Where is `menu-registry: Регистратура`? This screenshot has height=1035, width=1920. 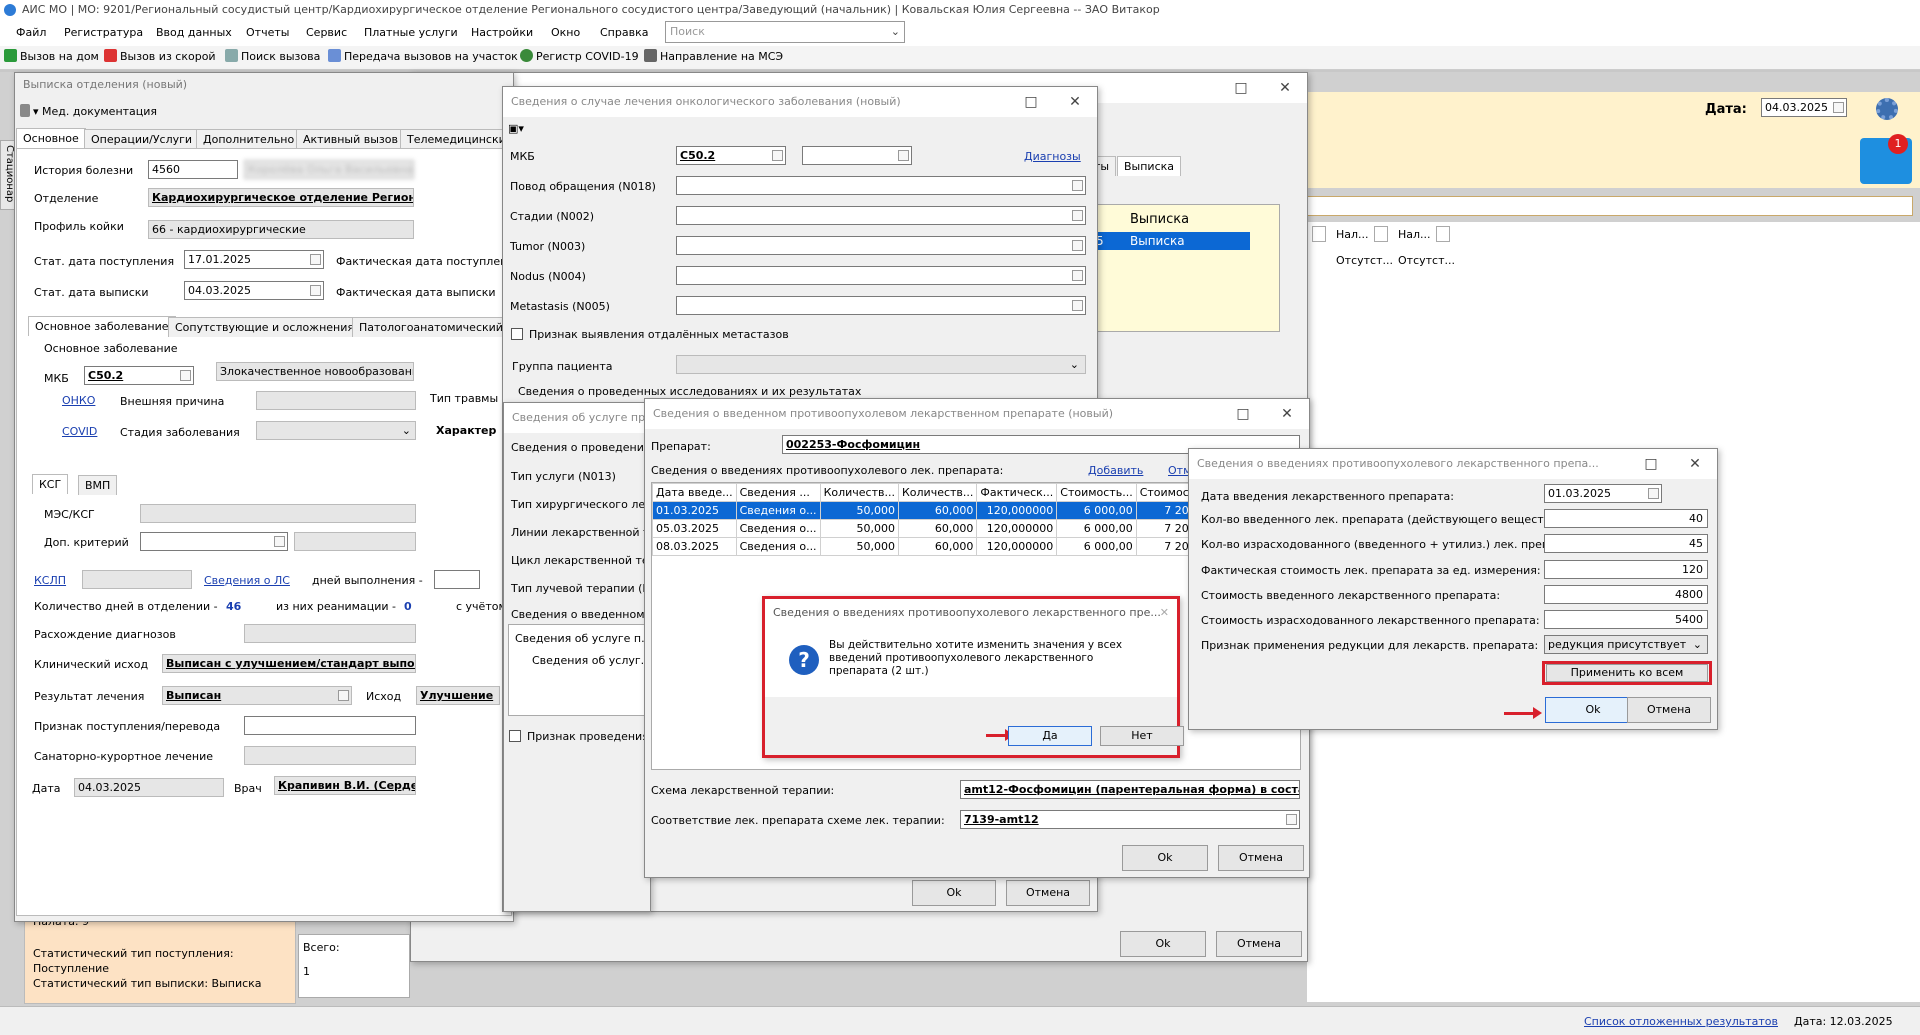
menu-registry: Регистратура is located at coordinates (103, 32).